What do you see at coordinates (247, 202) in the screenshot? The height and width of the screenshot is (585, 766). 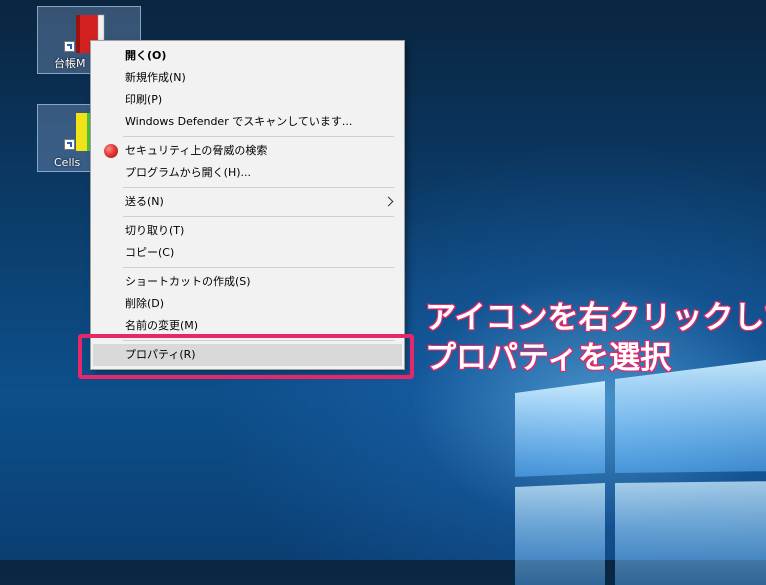 I see `menu-item-send-to: 送る(N)` at bounding box center [247, 202].